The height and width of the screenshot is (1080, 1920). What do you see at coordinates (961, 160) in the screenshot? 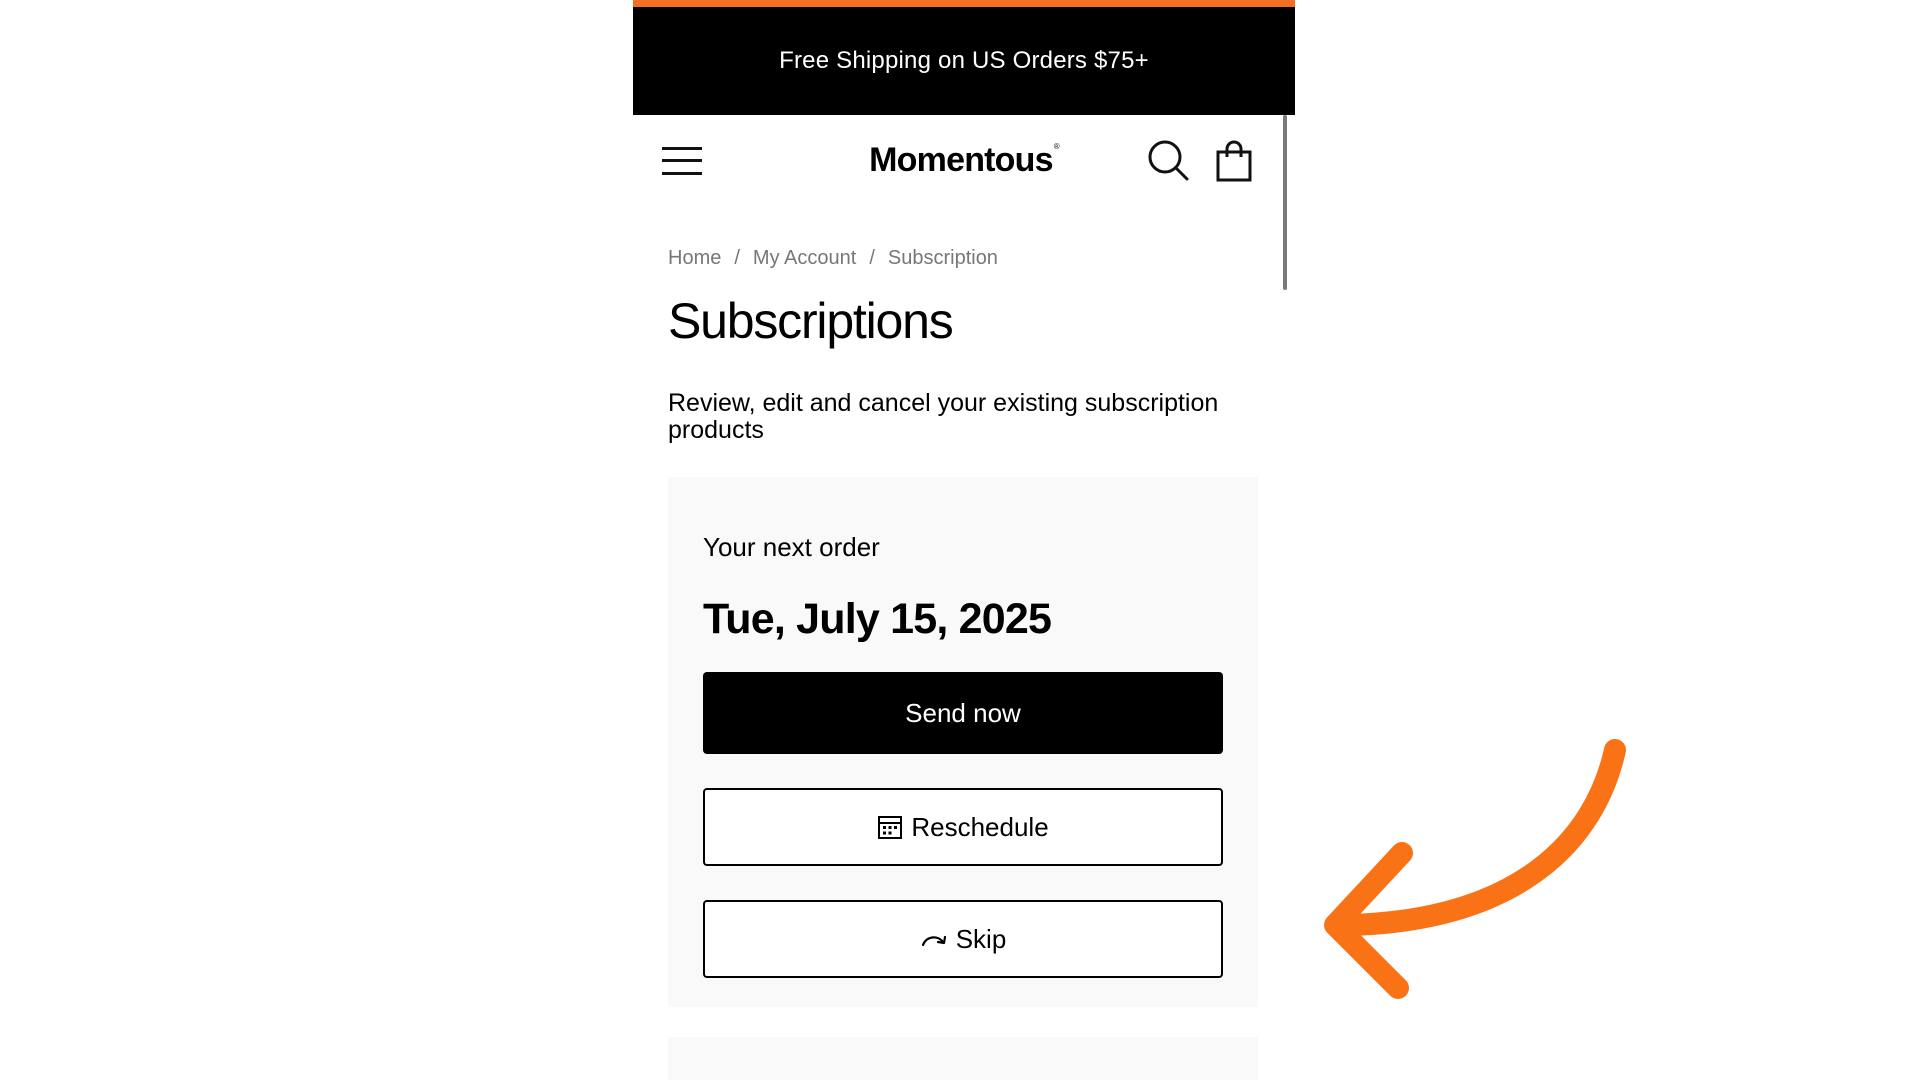
I see `logo-text: Momentous` at bounding box center [961, 160].